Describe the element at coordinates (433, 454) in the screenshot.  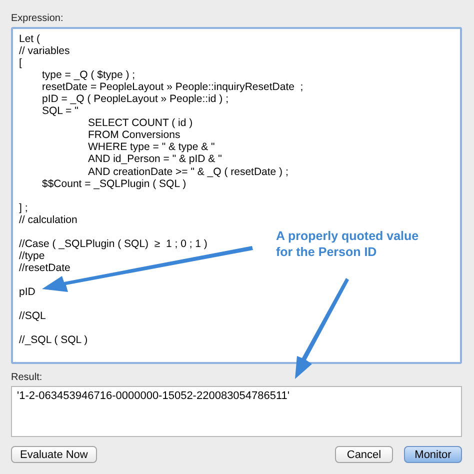
I see `dialog-button: Monitor` at that location.